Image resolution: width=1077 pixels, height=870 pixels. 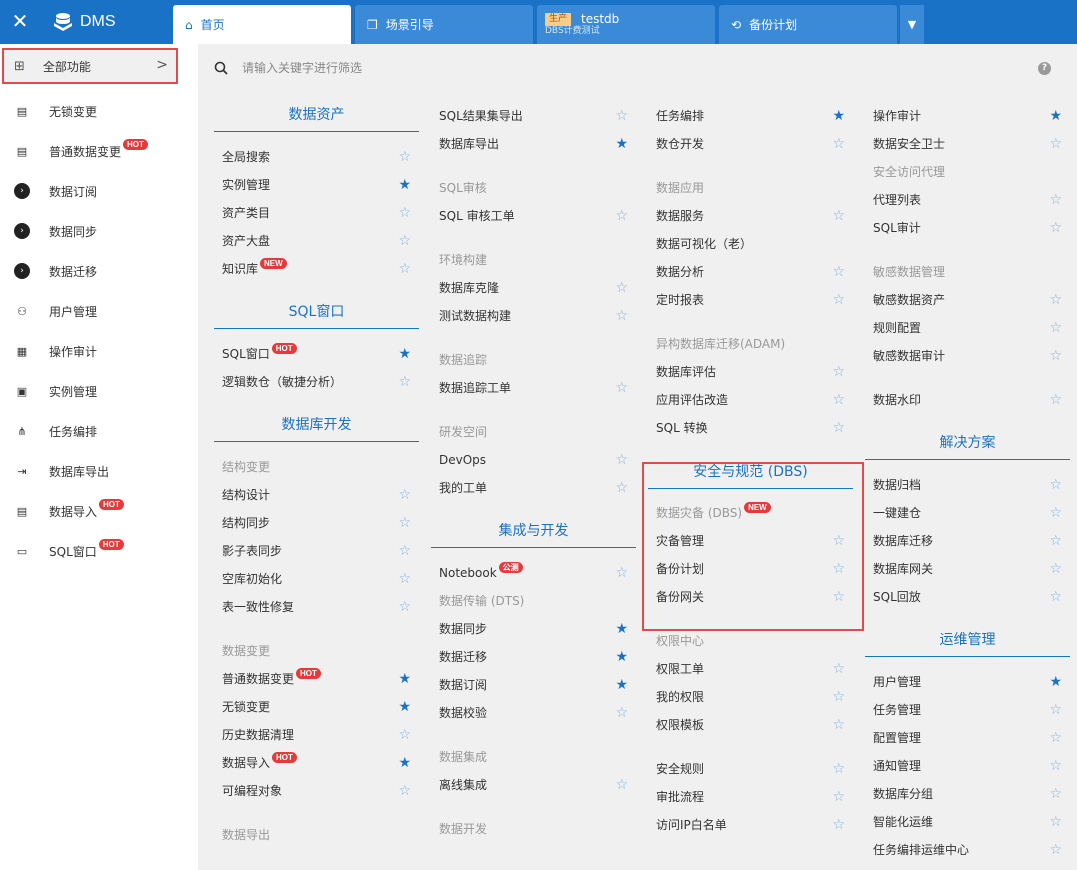 What do you see at coordinates (316, 269) in the screenshot?
I see `function-item: 知识库 NEW ☆` at bounding box center [316, 269].